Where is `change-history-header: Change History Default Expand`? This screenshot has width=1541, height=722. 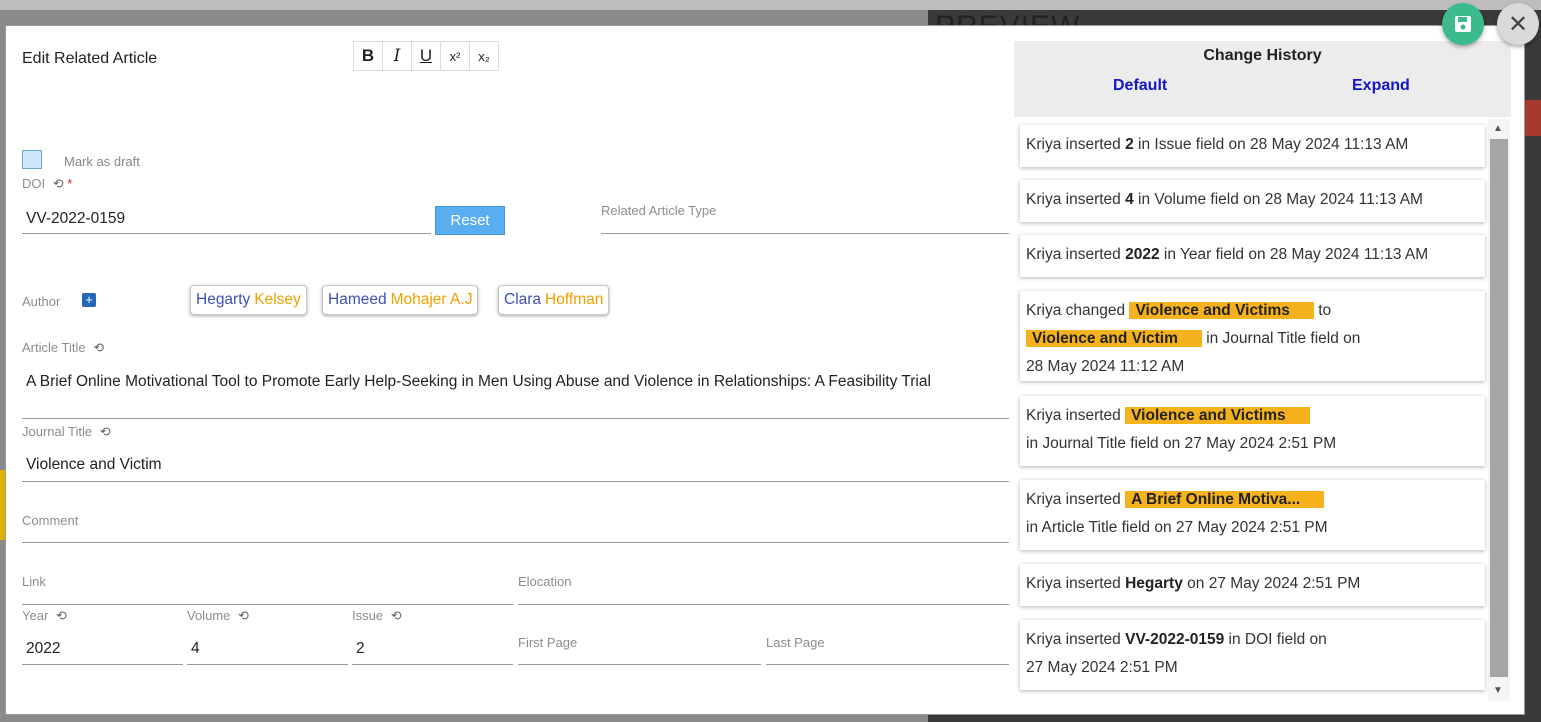
change-history-header: Change History Default Expand is located at coordinates (1262, 79).